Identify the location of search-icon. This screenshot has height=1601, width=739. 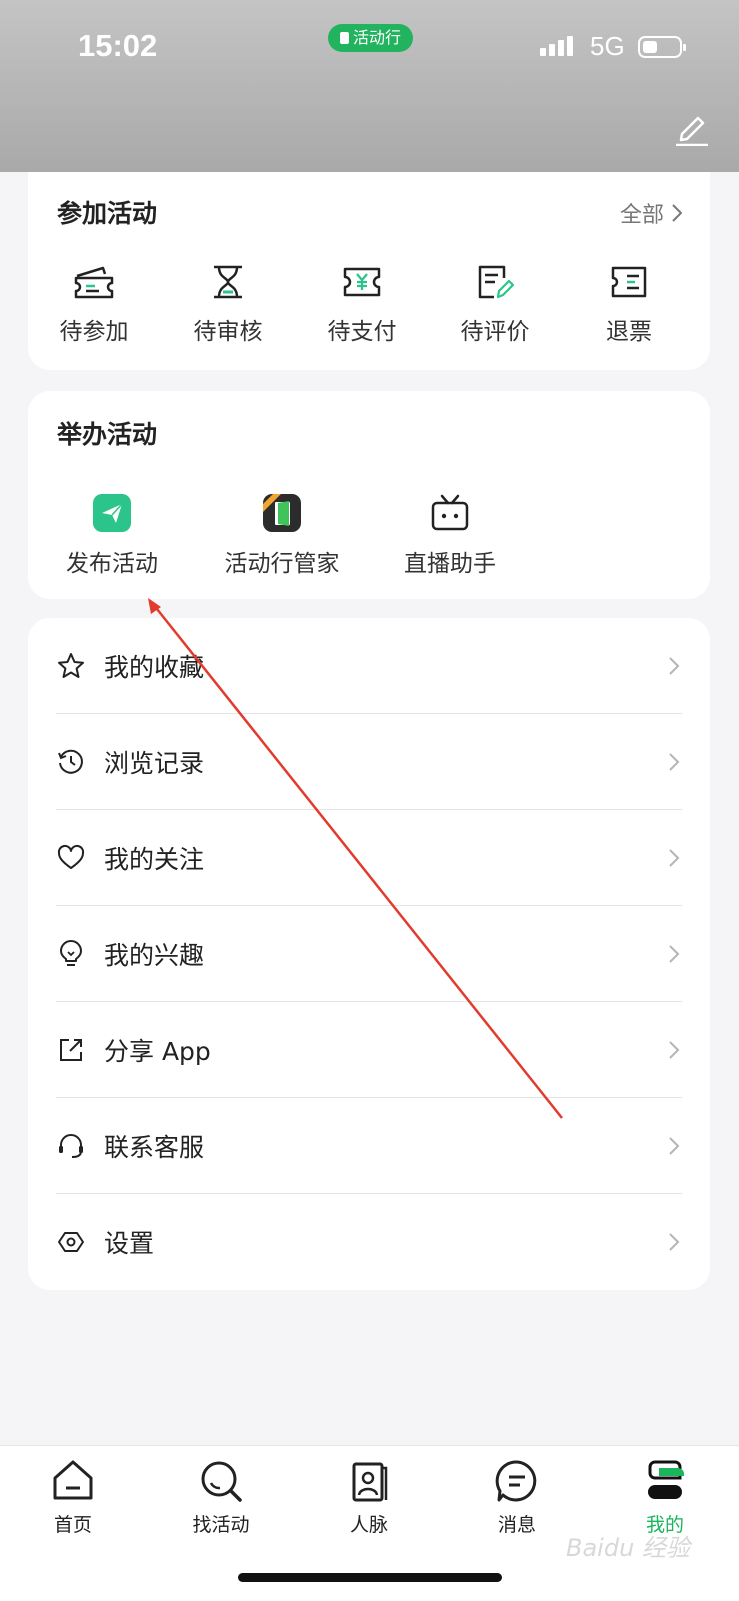
(221, 1481).